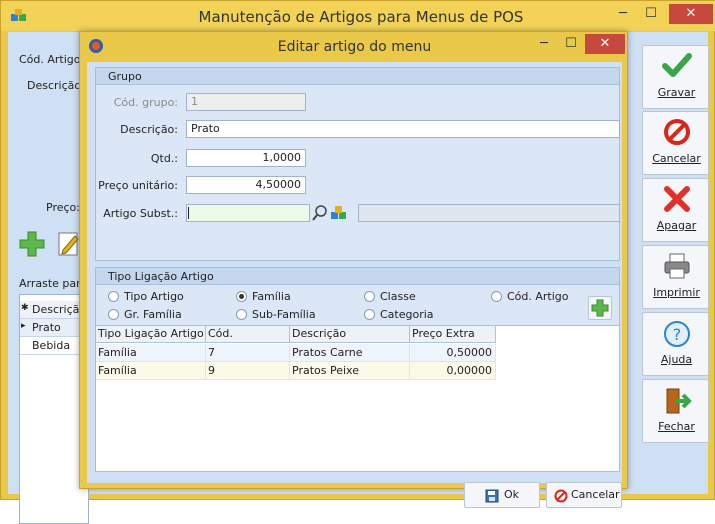 The image size is (715, 524). What do you see at coordinates (676, 266) in the screenshot?
I see `printer-icon` at bounding box center [676, 266].